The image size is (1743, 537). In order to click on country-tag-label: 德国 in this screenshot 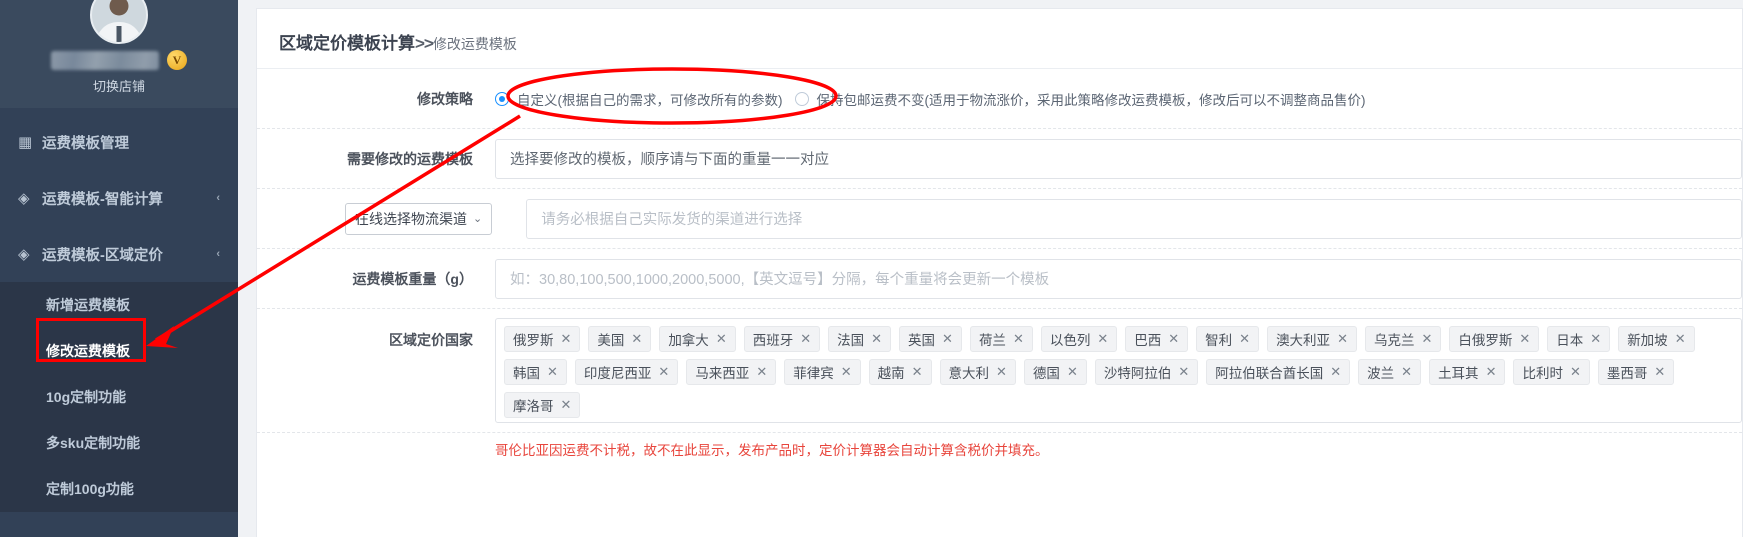, I will do `click(1046, 373)`.